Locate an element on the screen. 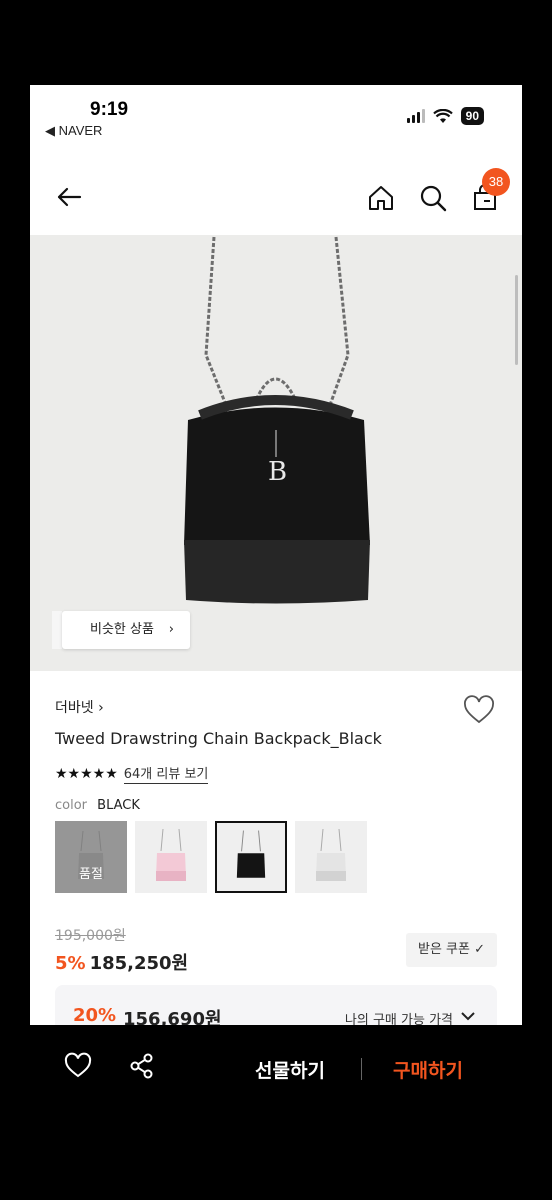 The image size is (552, 1200). color-swatch-white is located at coordinates (331, 857).